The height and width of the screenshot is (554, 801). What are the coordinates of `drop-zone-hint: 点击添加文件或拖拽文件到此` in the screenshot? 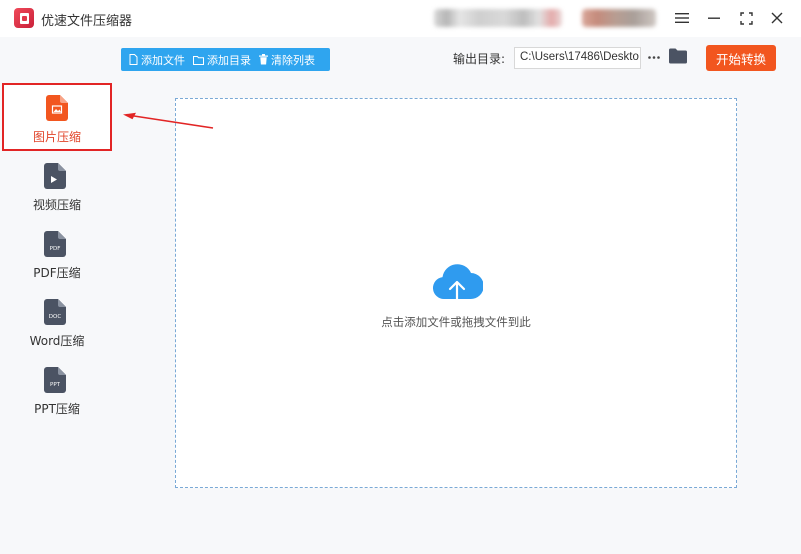 It's located at (456, 322).